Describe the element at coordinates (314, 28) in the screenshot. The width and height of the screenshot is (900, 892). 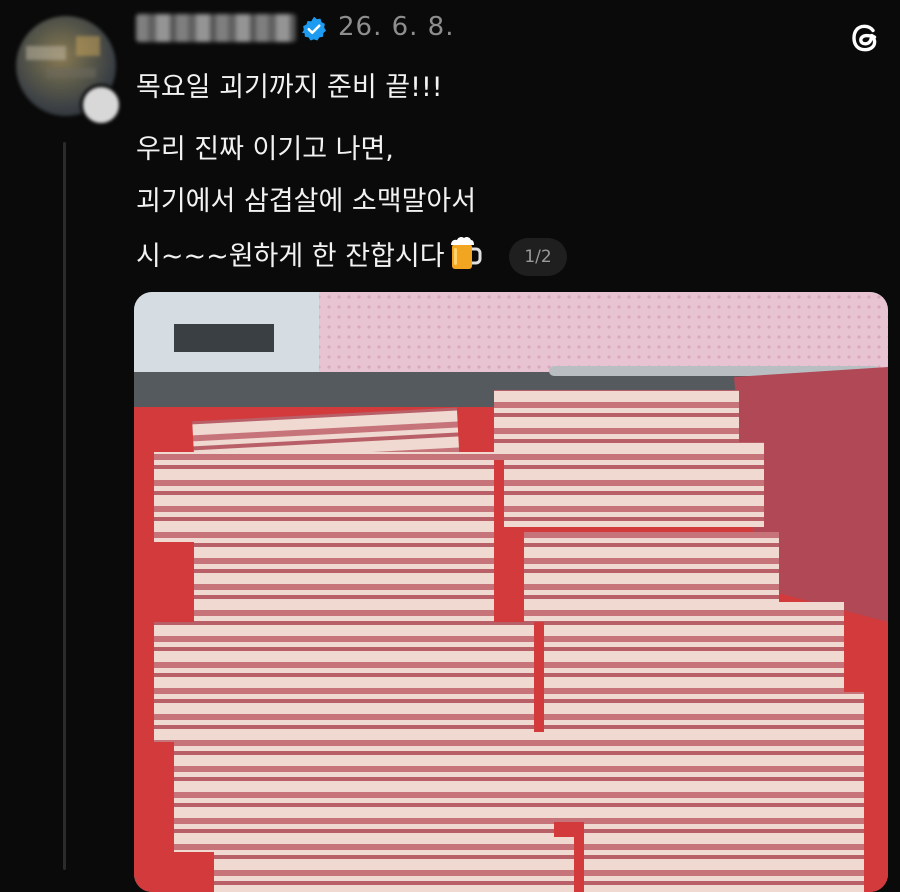
I see `verified-badge-icon` at that location.